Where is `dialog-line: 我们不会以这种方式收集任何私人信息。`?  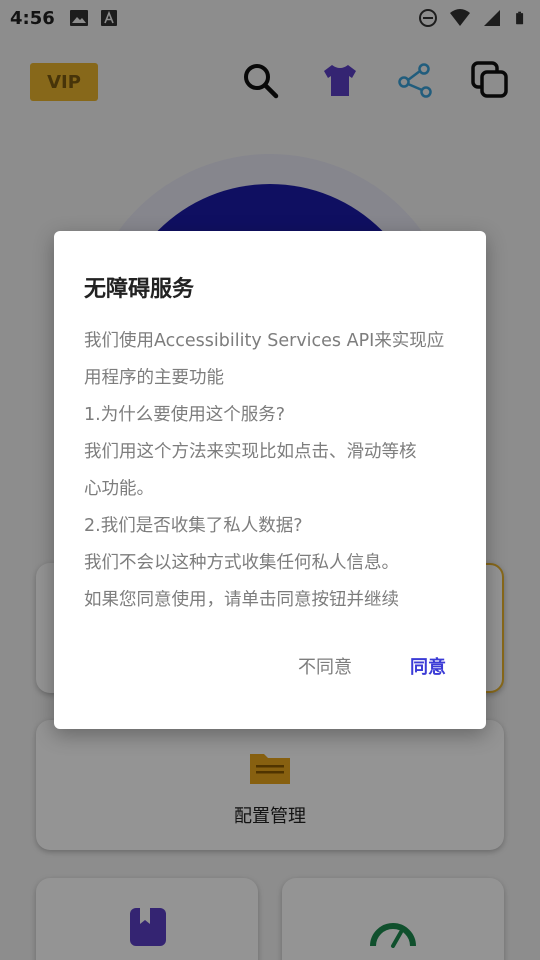 dialog-line: 我们不会以这种方式收集任何私人信息。 is located at coordinates (241, 563).